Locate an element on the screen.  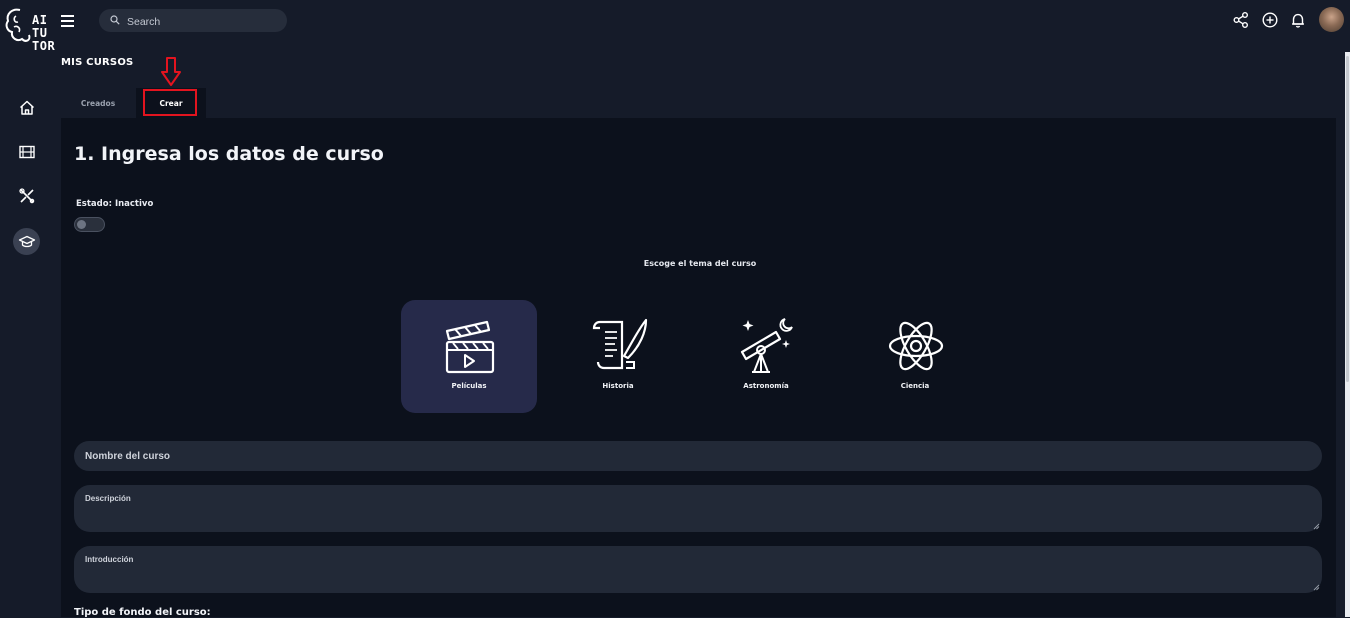
telescope-icon is located at coordinates (766, 345).